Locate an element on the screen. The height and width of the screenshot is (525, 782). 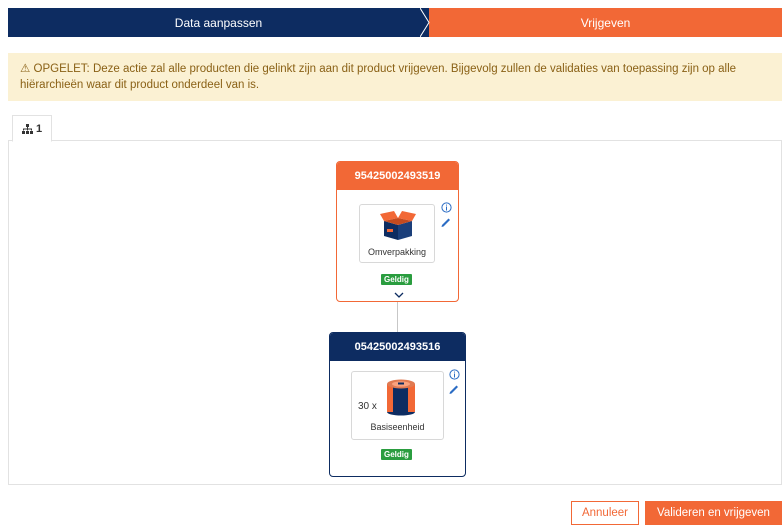
parent-node-header: 95425002493519 is located at coordinates (397, 176).